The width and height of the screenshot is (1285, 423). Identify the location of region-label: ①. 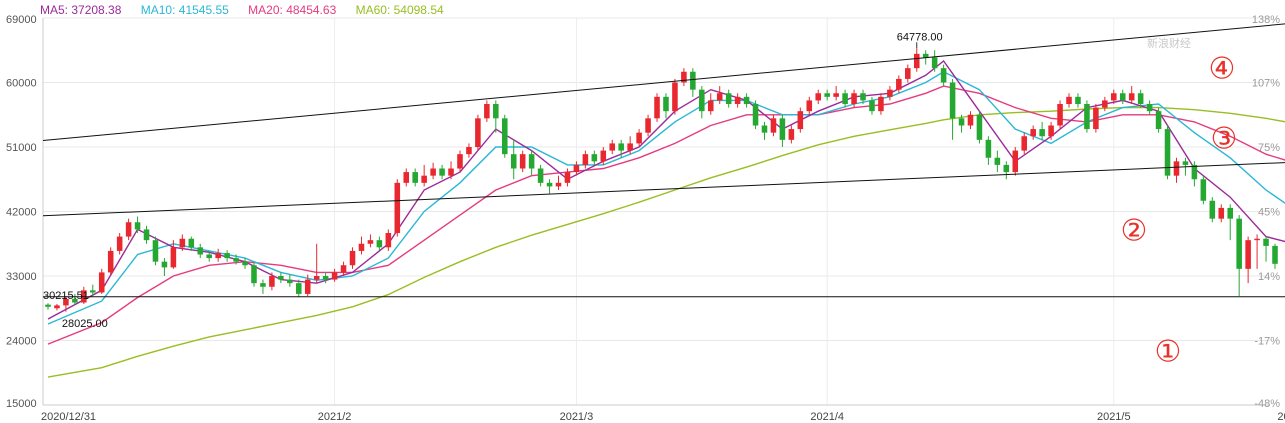
(1168, 352).